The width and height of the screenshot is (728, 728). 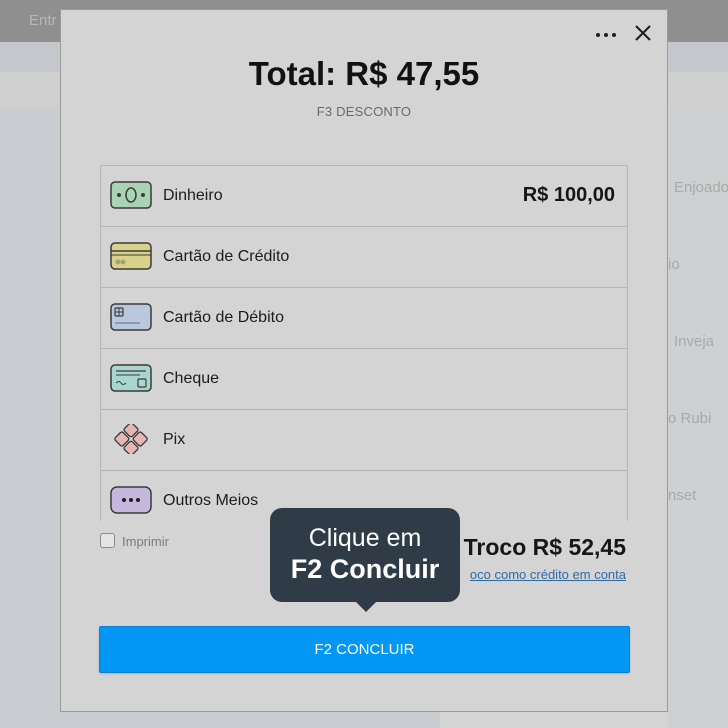 I want to click on credit-card-icon, so click(x=131, y=256).